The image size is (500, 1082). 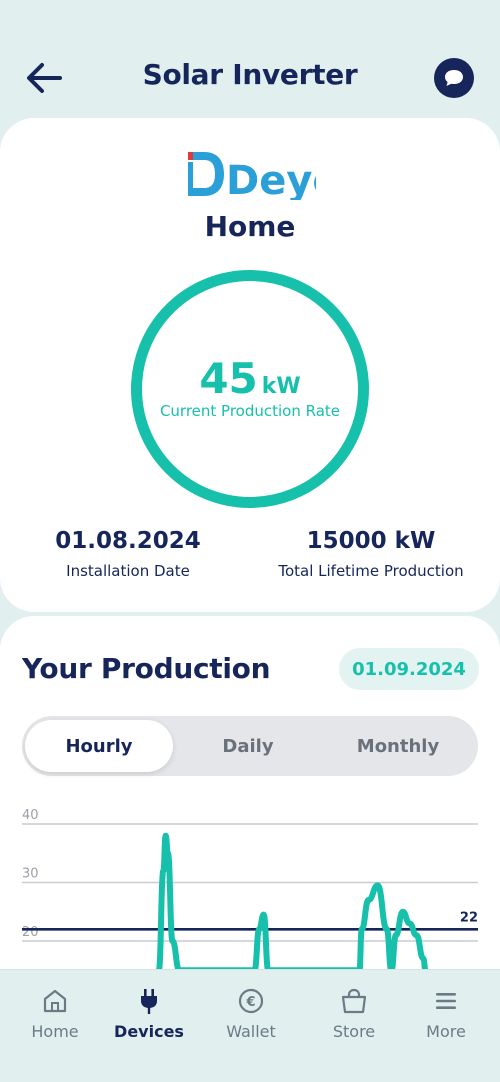 I want to click on current-rate-value: 45 kW, so click(x=250, y=378).